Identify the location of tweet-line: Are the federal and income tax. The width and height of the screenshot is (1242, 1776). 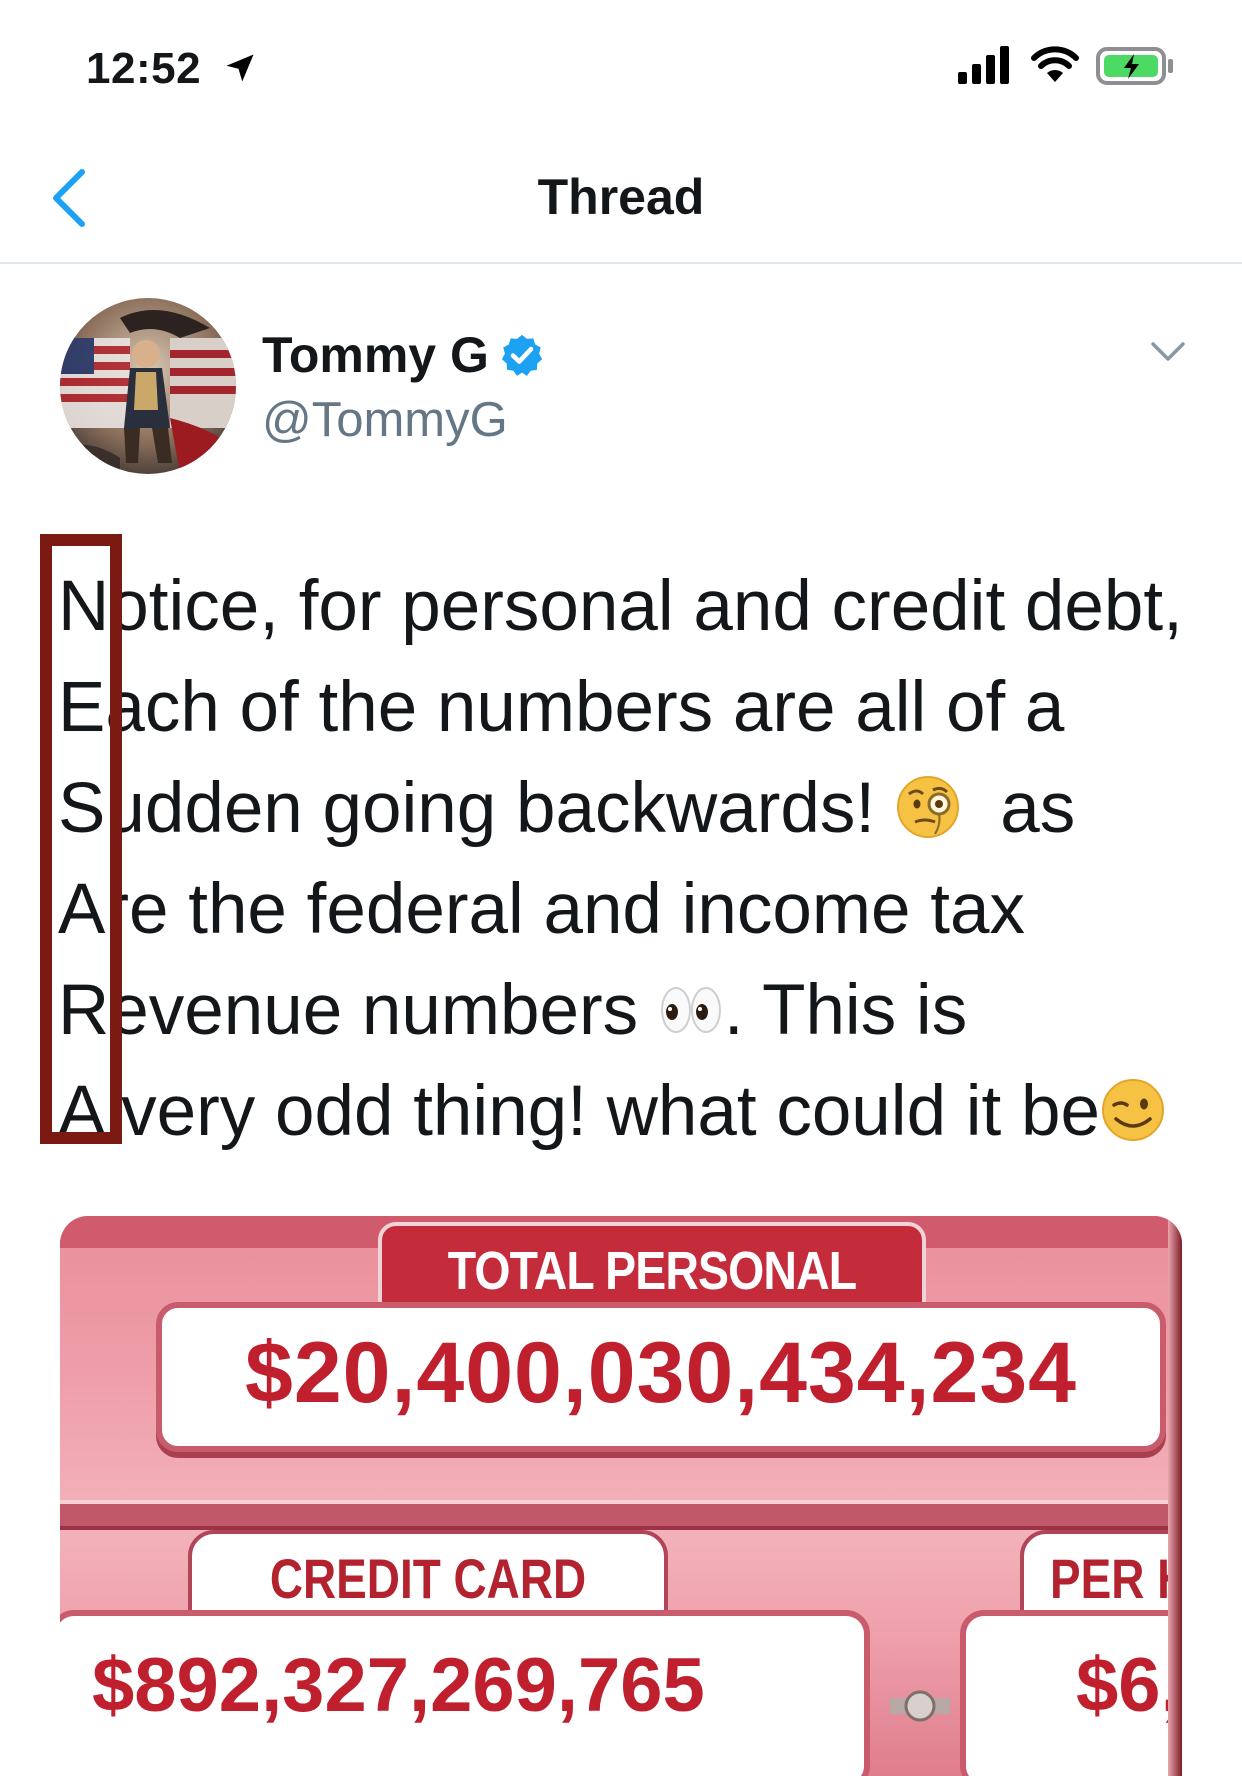
(541, 909).